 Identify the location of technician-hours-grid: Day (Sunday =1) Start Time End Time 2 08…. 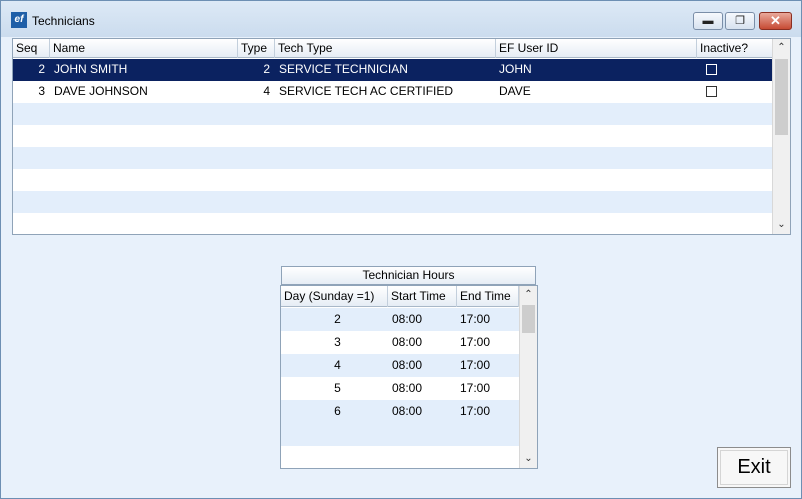
(409, 377).